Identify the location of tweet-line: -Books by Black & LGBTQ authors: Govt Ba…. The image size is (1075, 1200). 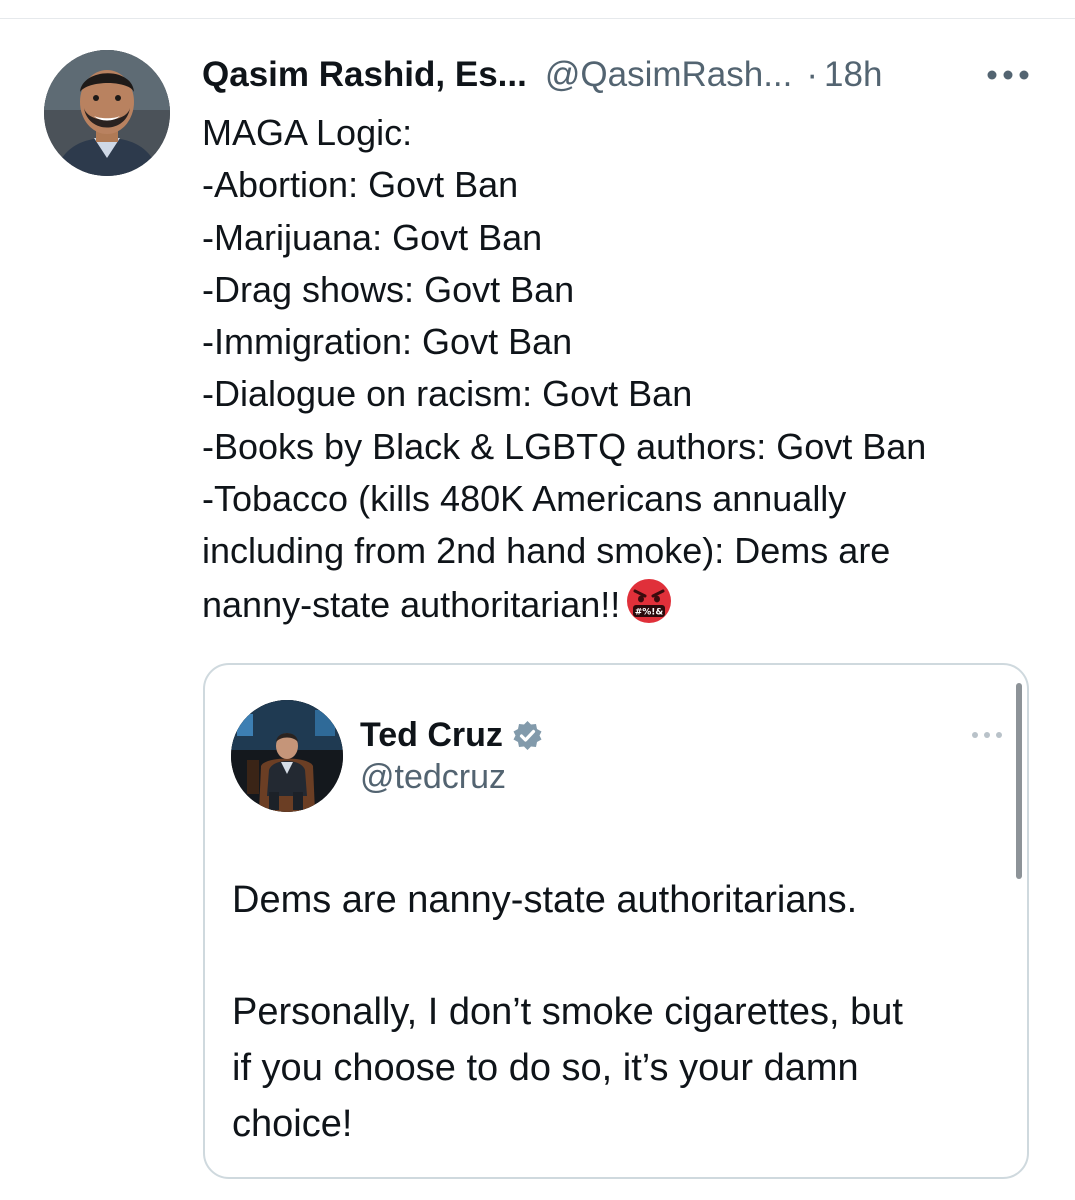
(564, 446).